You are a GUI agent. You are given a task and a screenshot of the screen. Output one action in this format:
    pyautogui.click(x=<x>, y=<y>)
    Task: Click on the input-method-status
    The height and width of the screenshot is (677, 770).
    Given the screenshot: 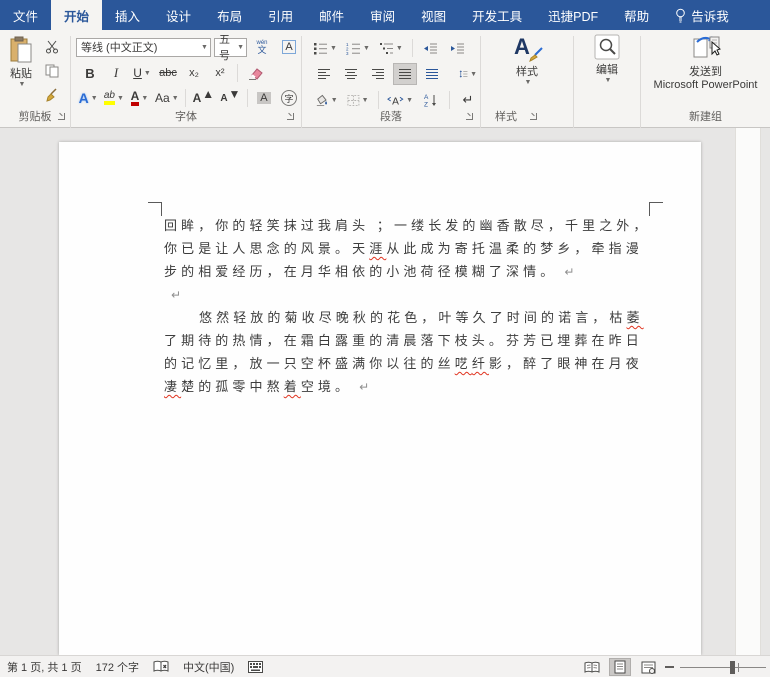 What is the action you would take?
    pyautogui.click(x=256, y=667)
    